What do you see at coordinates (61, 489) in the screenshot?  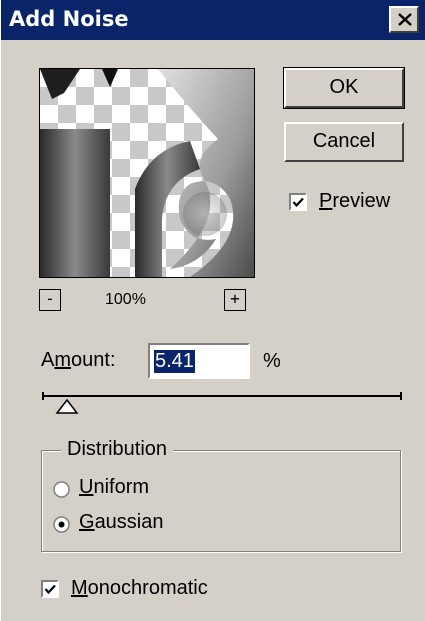 I see `uniform-radio` at bounding box center [61, 489].